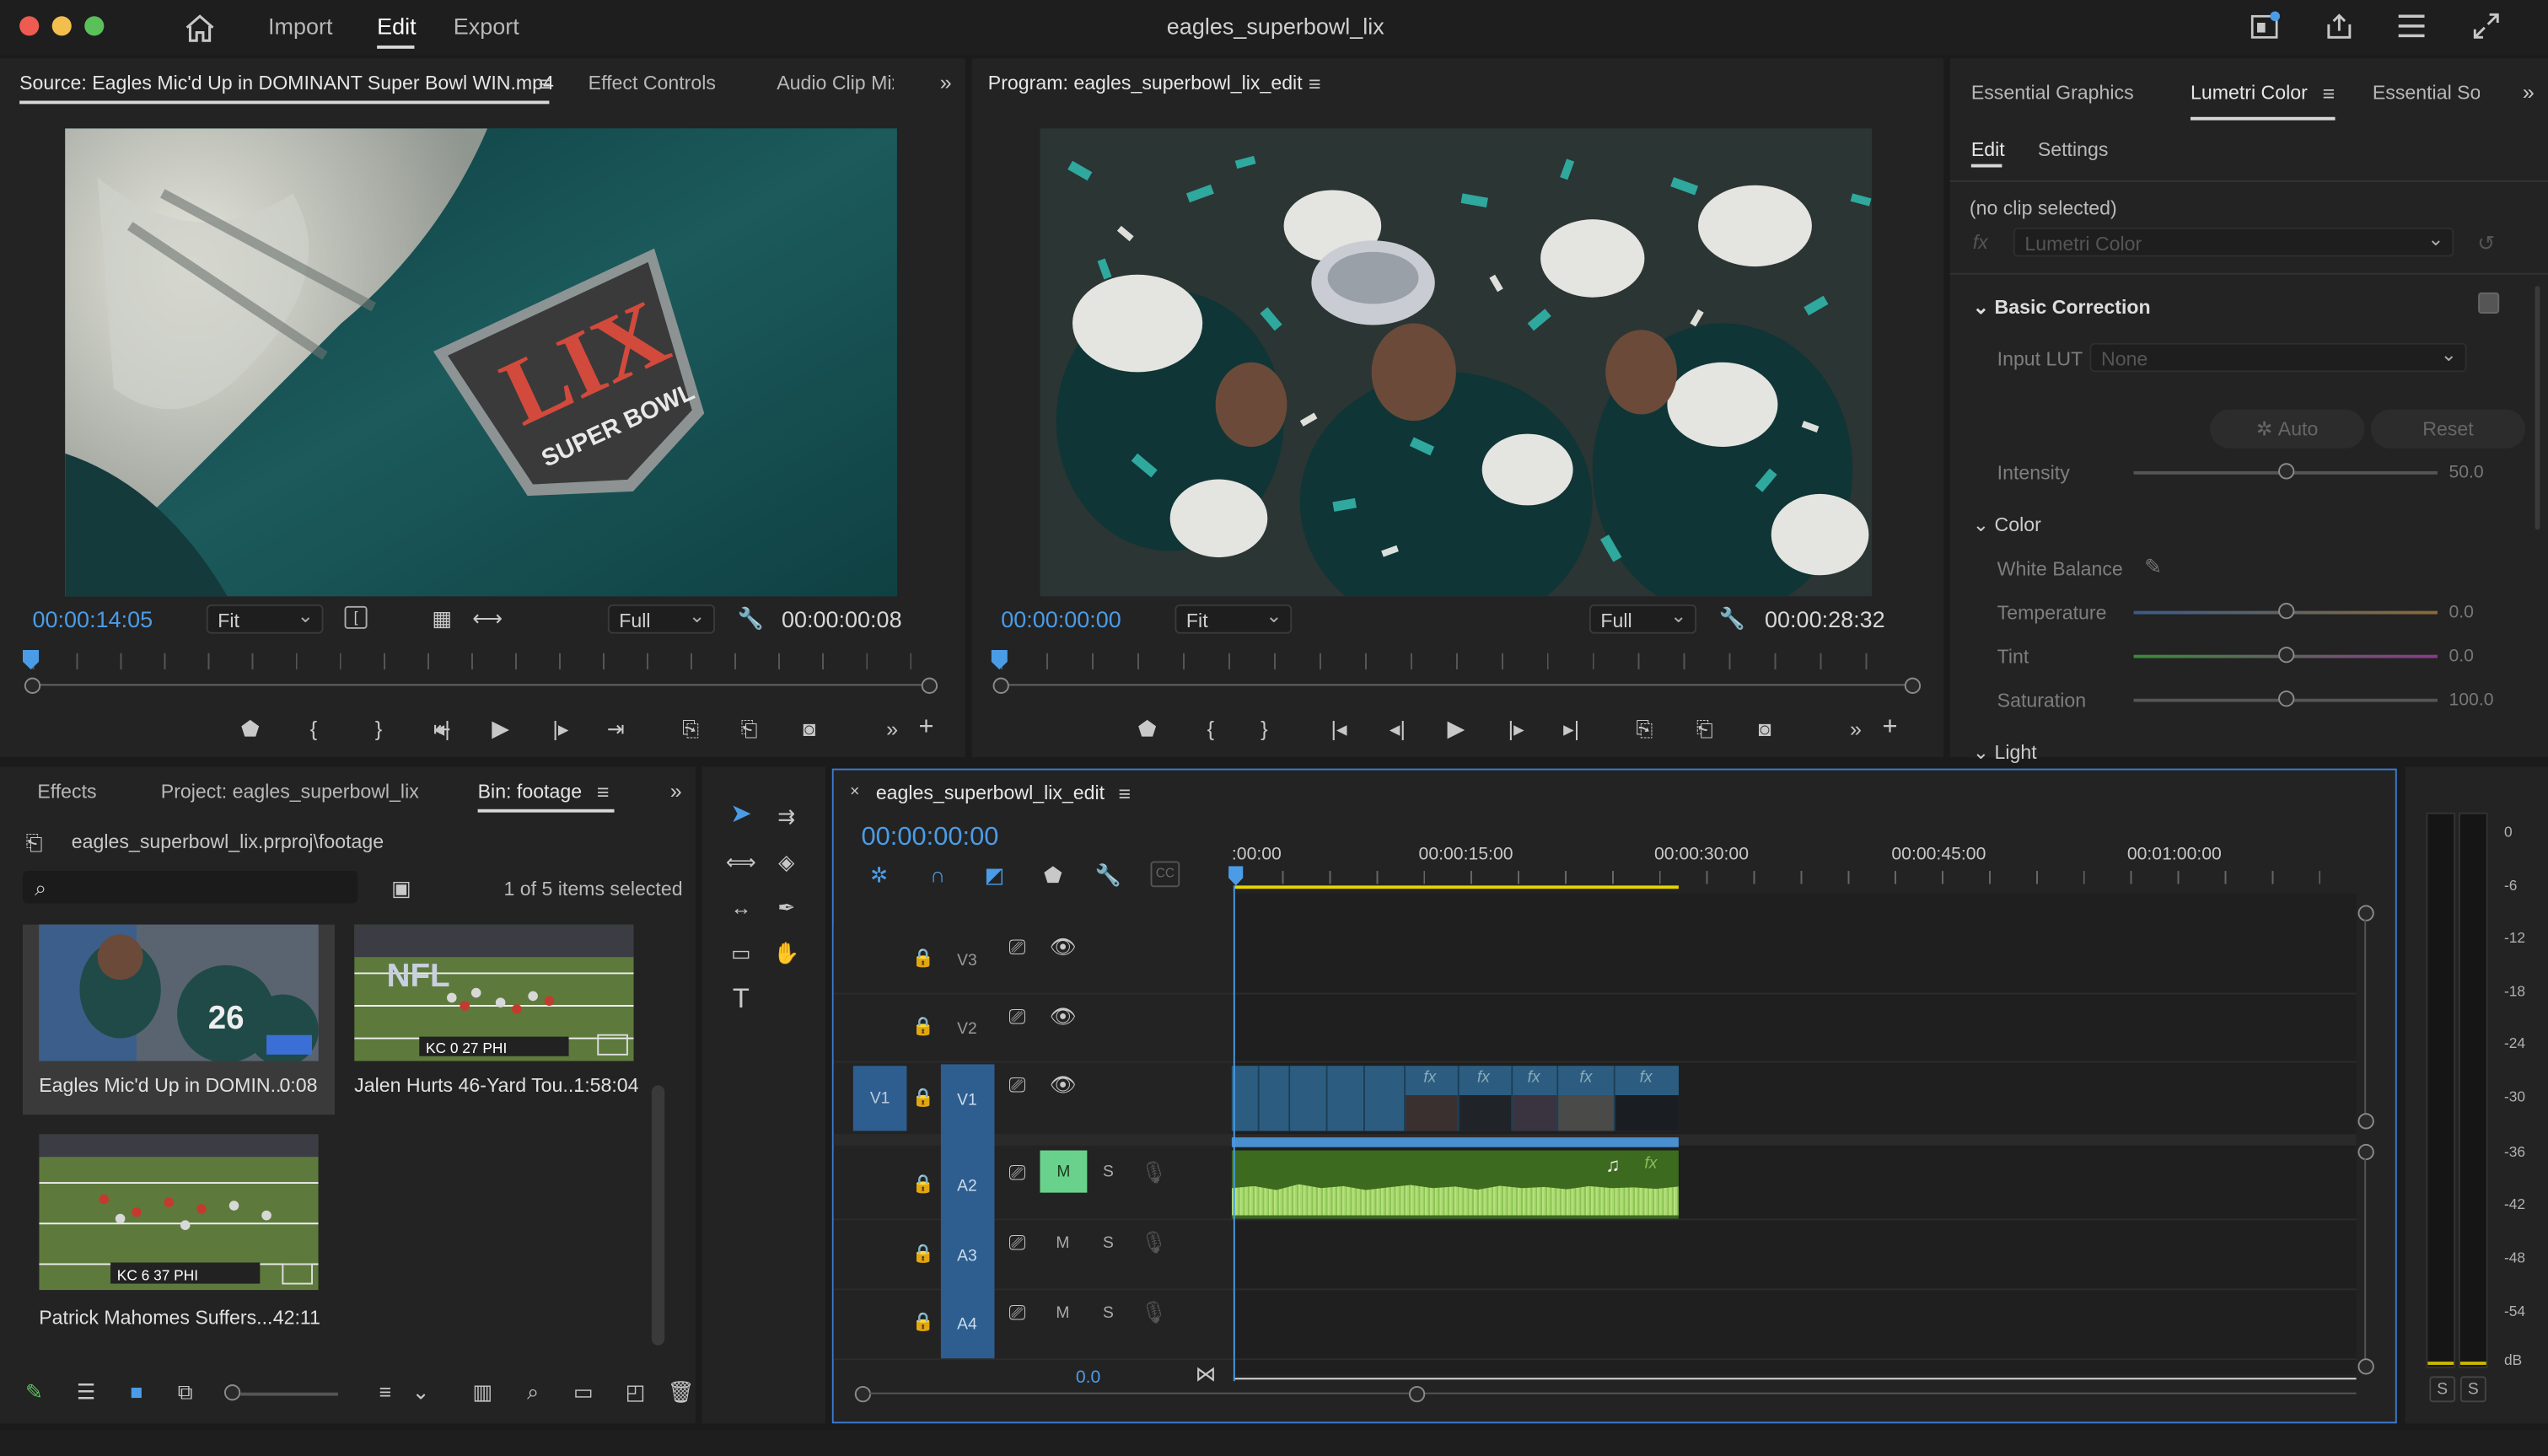 The image size is (2548, 1456). Describe the element at coordinates (990, 793) in the screenshot. I see `sequence-tab: eagles_superbowl_lix_edit` at that location.